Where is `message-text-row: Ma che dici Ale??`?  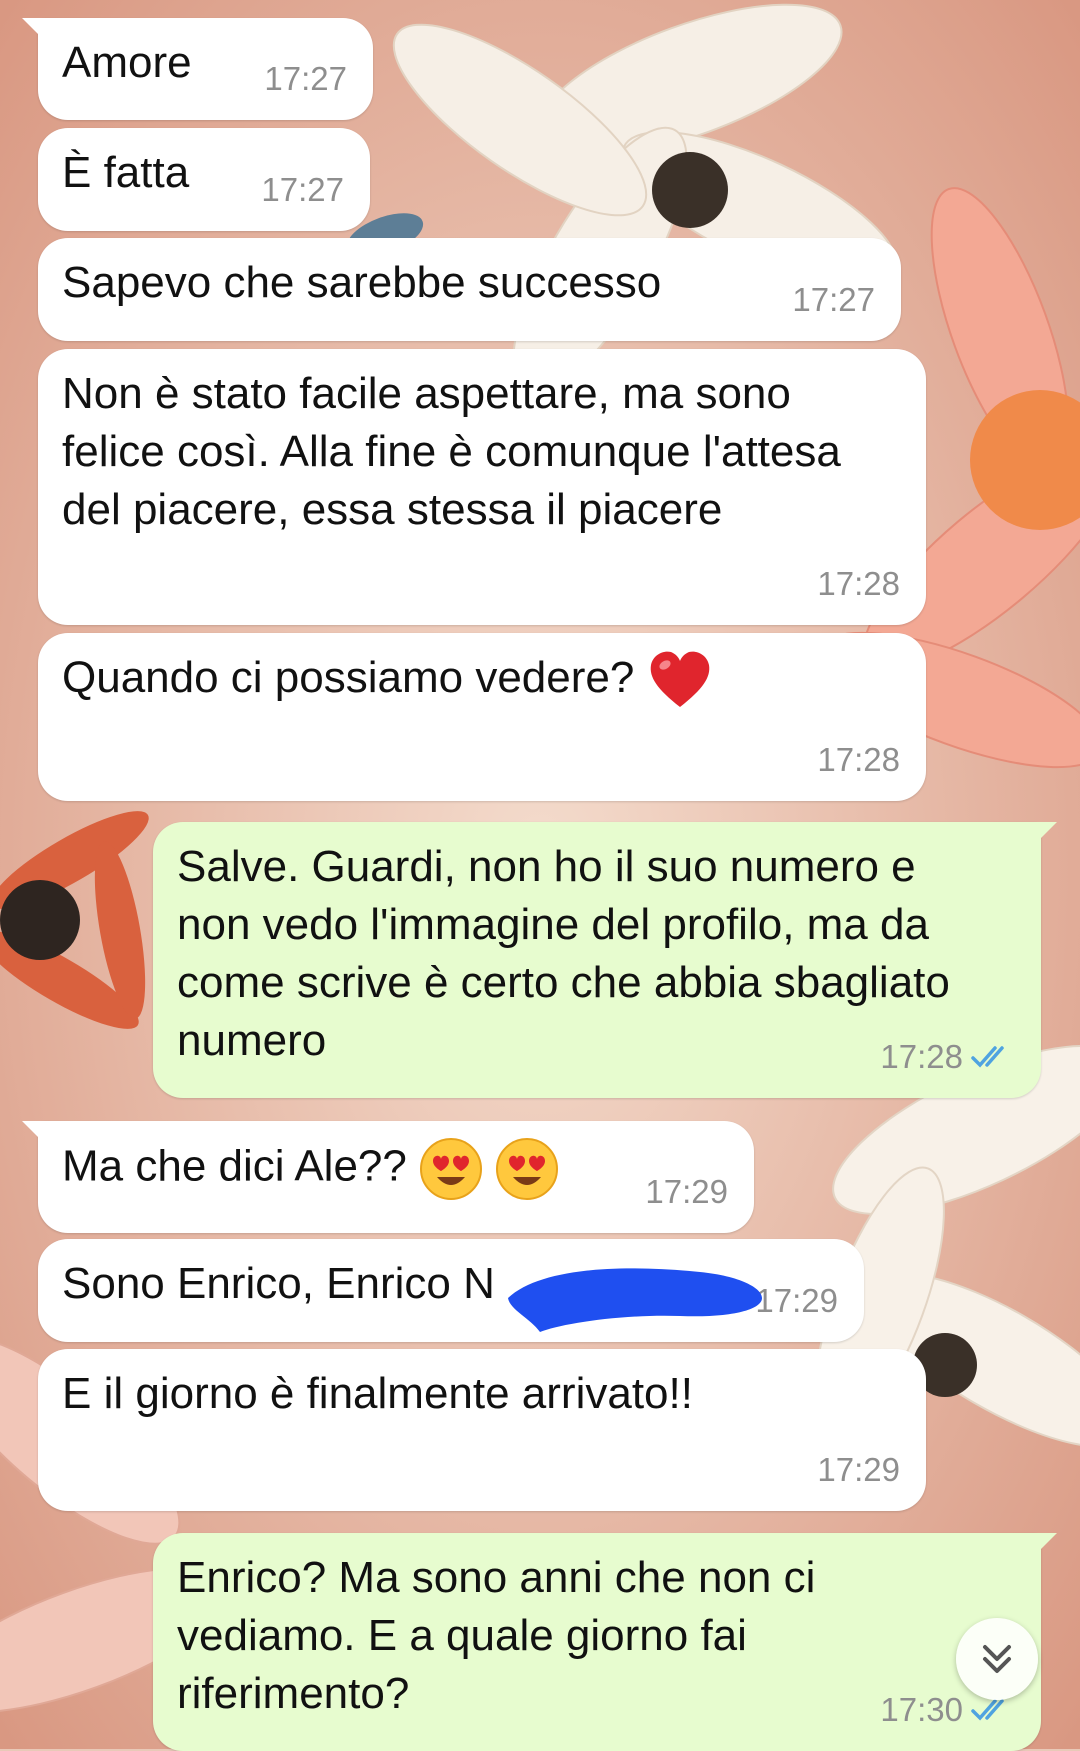 message-text-row: Ma che dici Ale?? is located at coordinates (394, 1169).